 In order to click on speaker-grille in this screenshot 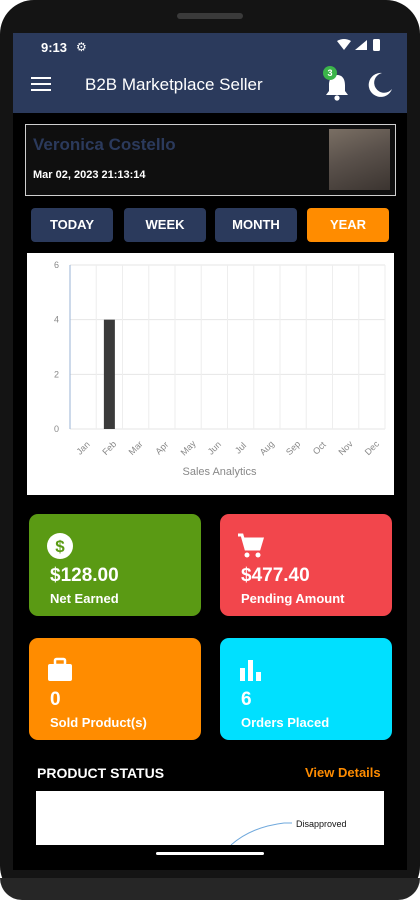, I will do `click(210, 16)`.